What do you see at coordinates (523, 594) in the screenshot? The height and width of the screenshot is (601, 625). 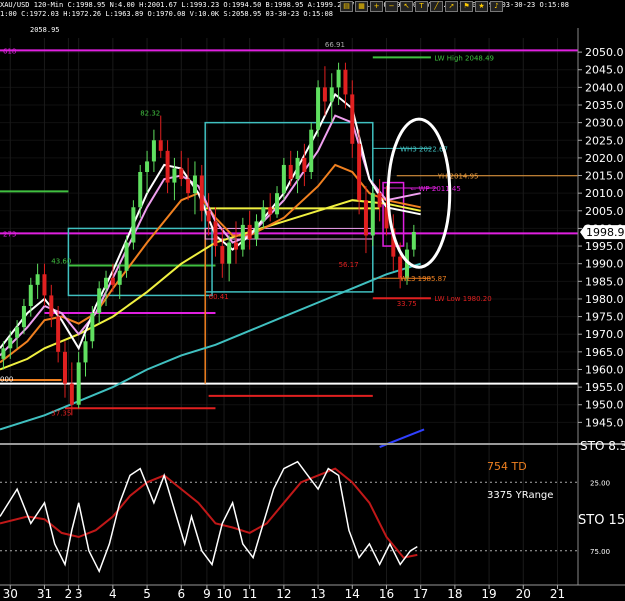 I see `date-label-20: 20` at bounding box center [523, 594].